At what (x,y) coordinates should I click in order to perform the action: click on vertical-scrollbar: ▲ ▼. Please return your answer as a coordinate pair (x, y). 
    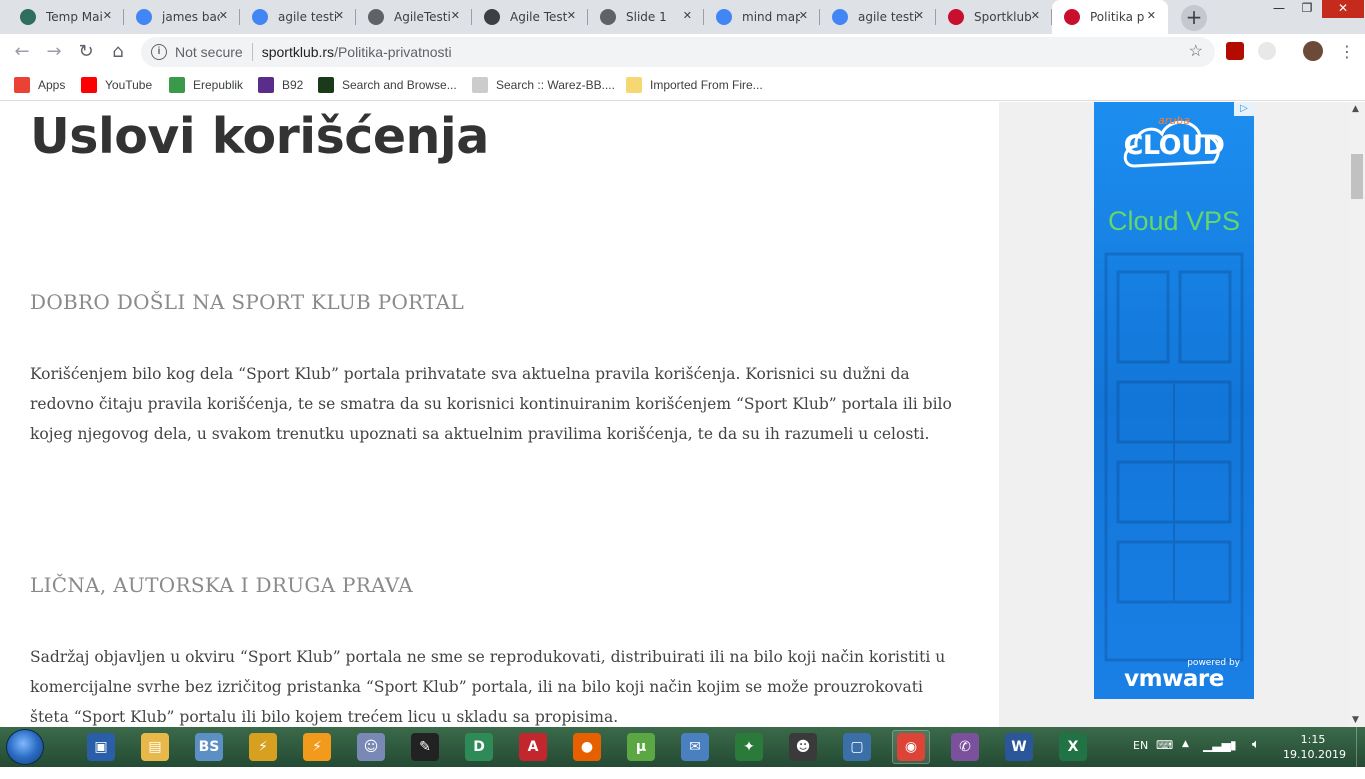
    Looking at the image, I should click on (1357, 414).